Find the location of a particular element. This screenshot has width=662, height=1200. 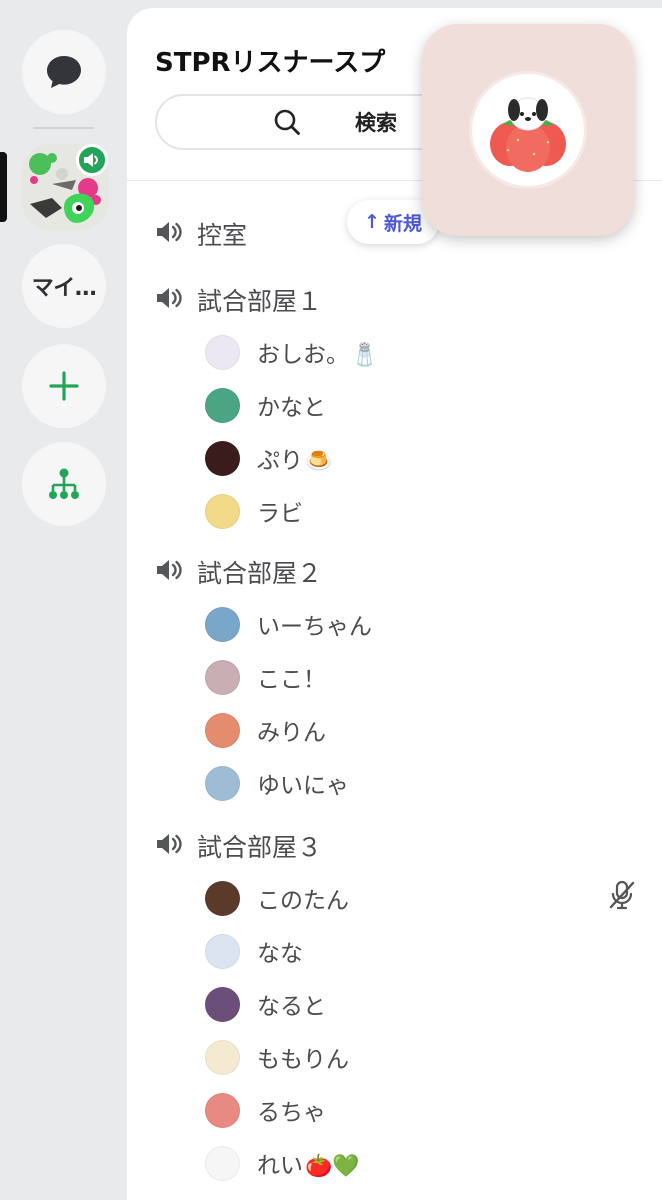

voice-member-row: なな is located at coordinates (254, 951).